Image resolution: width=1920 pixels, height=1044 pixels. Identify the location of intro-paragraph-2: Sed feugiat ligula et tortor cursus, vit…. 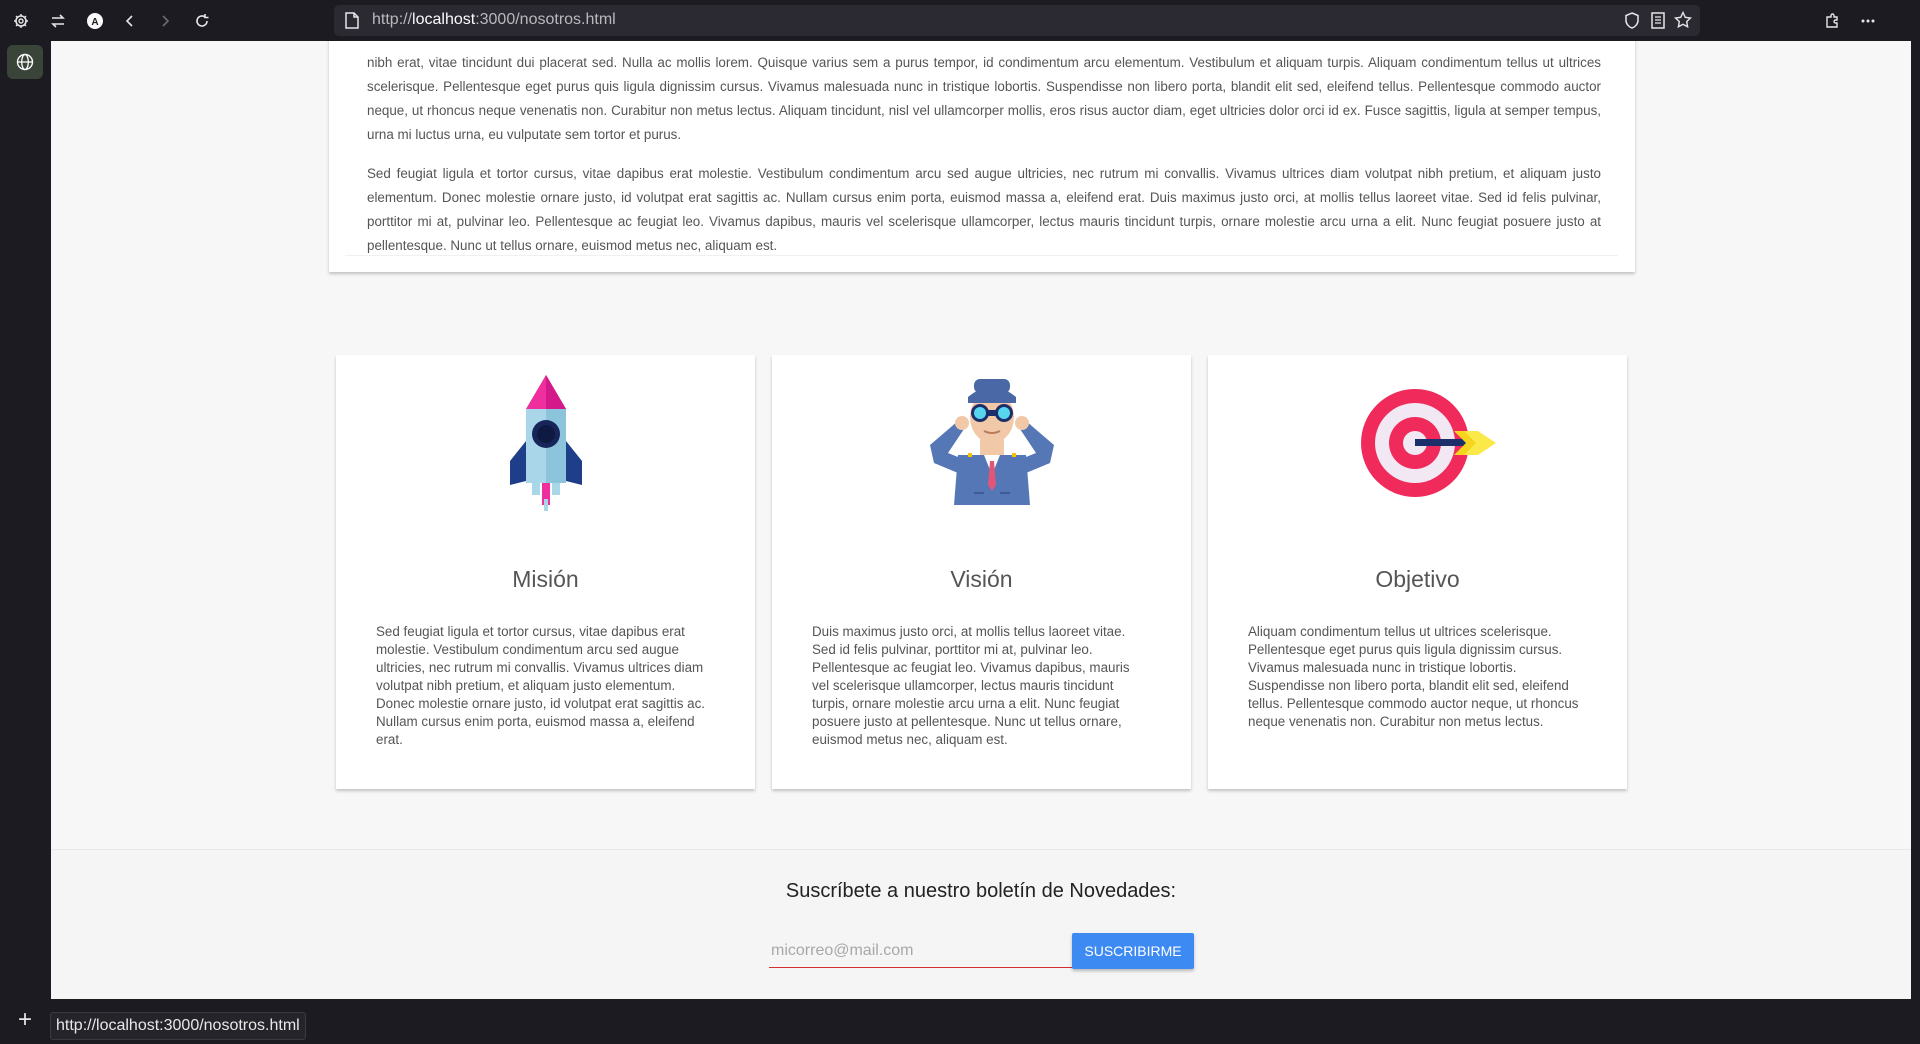
(984, 209).